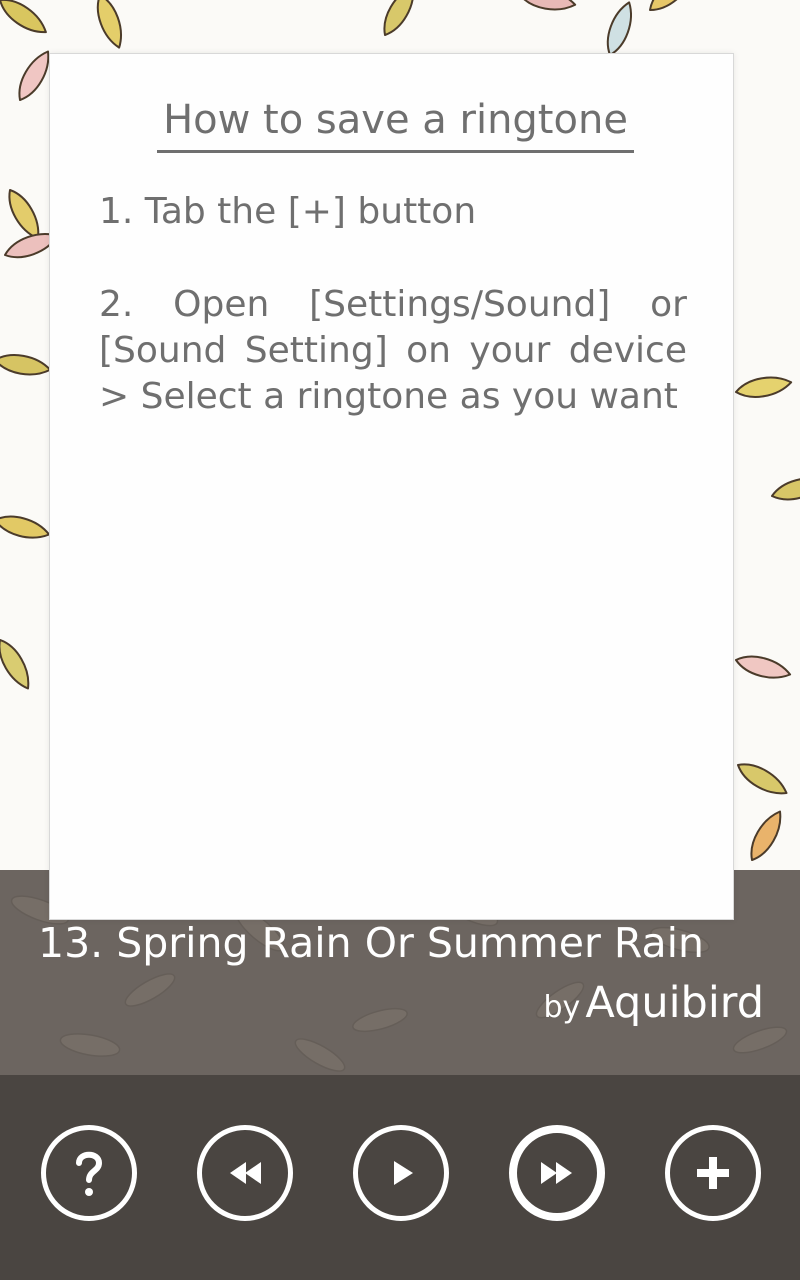 The image size is (800, 1280). I want to click on rewind-icon, so click(245, 1173).